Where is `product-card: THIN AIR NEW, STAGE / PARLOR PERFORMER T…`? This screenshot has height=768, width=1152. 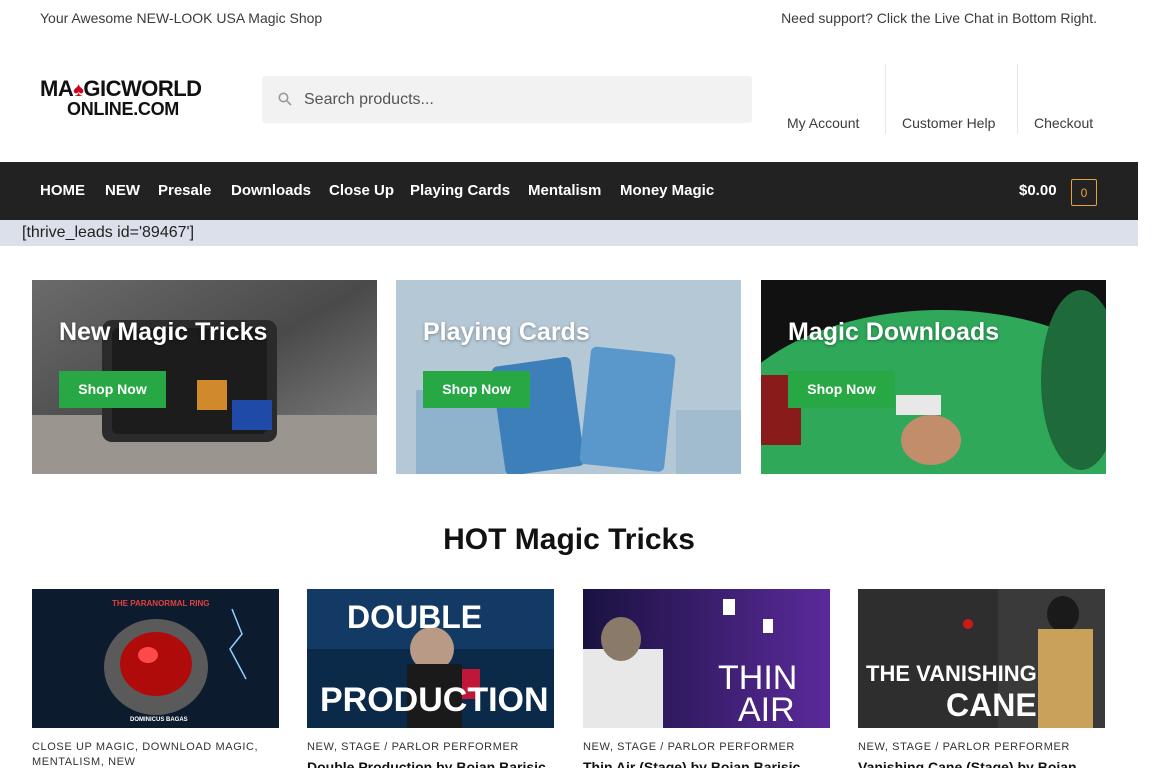
product-card: THIN AIR NEW, STAGE / PARLOR PERFORMER T… is located at coordinates (706, 678).